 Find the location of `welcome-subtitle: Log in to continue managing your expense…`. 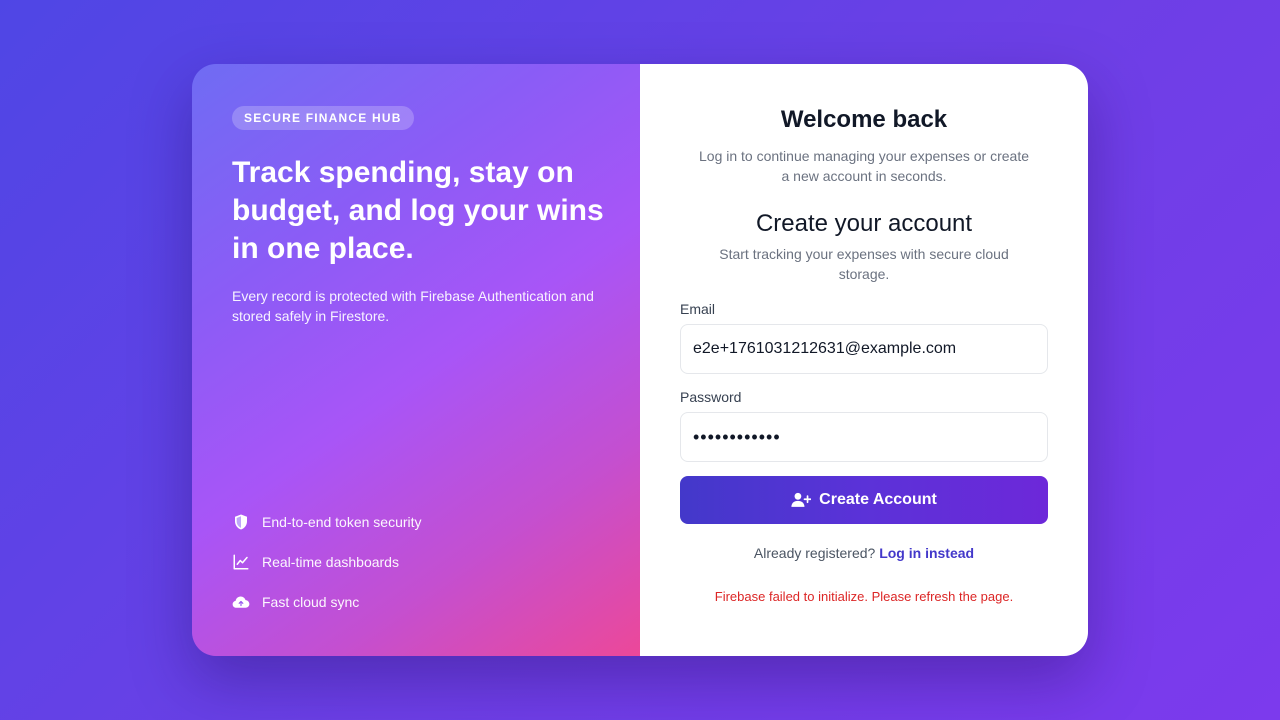

welcome-subtitle: Log in to continue managing your expense… is located at coordinates (864, 166).